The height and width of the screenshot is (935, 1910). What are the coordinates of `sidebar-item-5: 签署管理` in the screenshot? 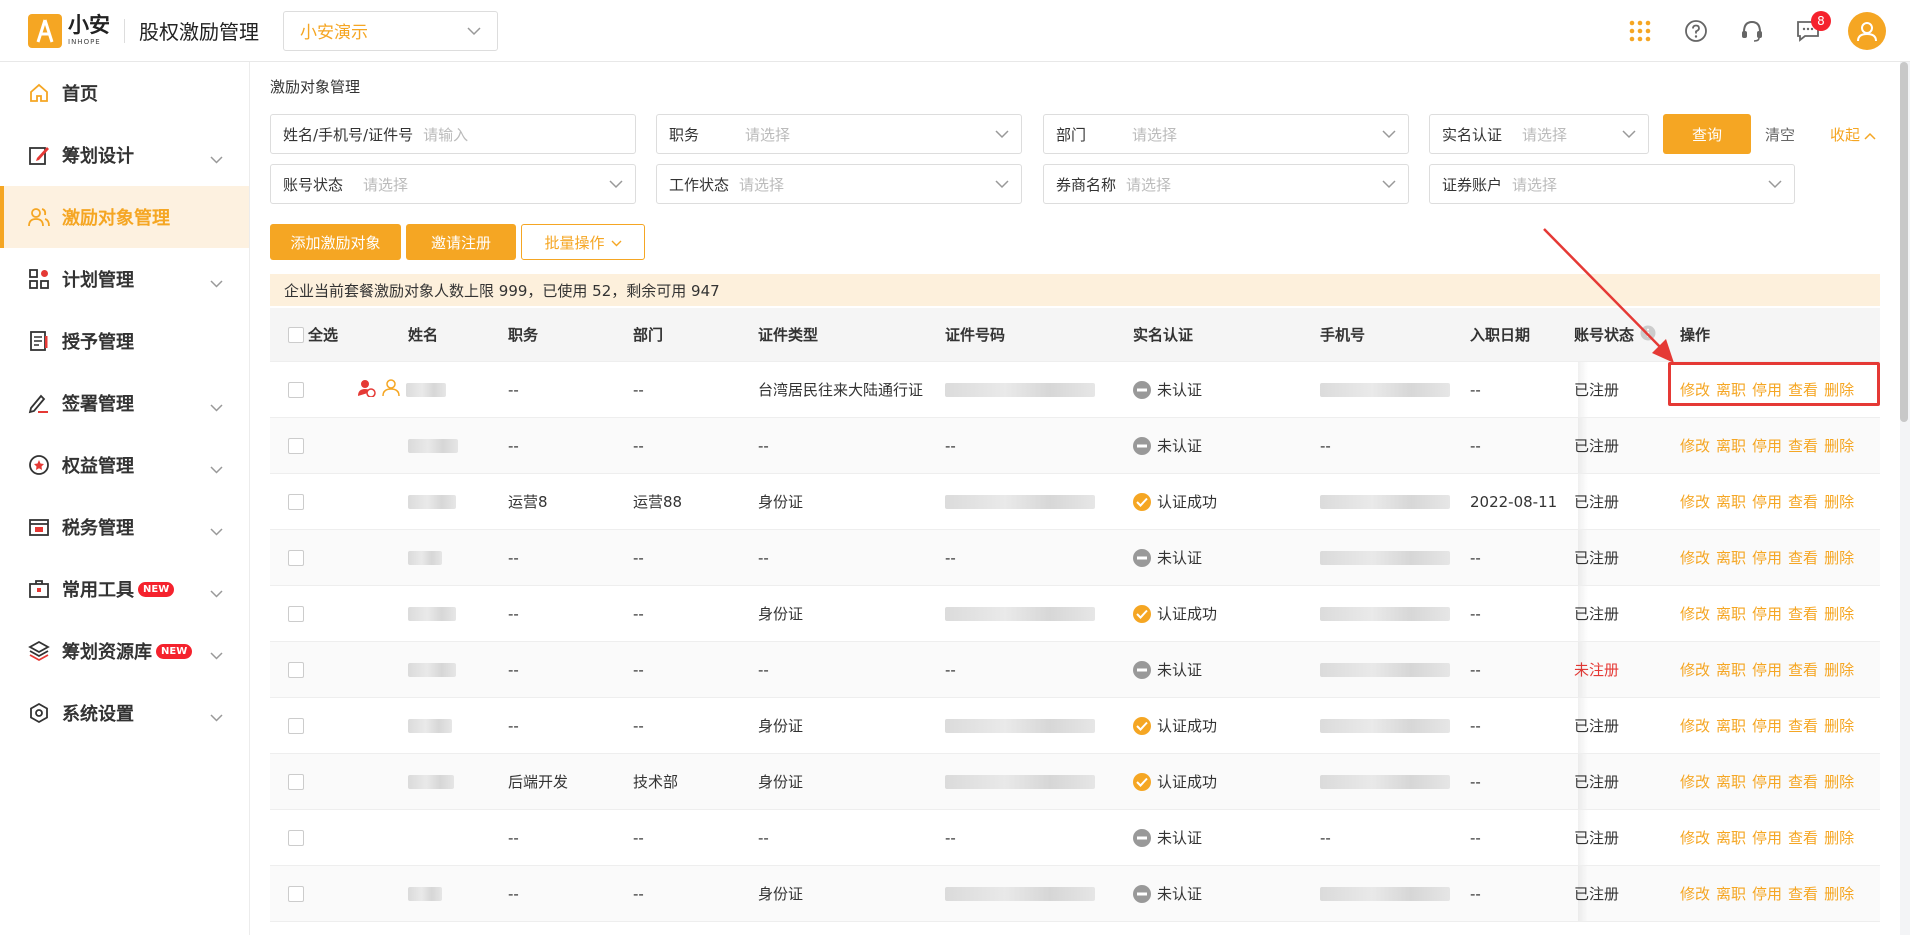 It's located at (124, 403).